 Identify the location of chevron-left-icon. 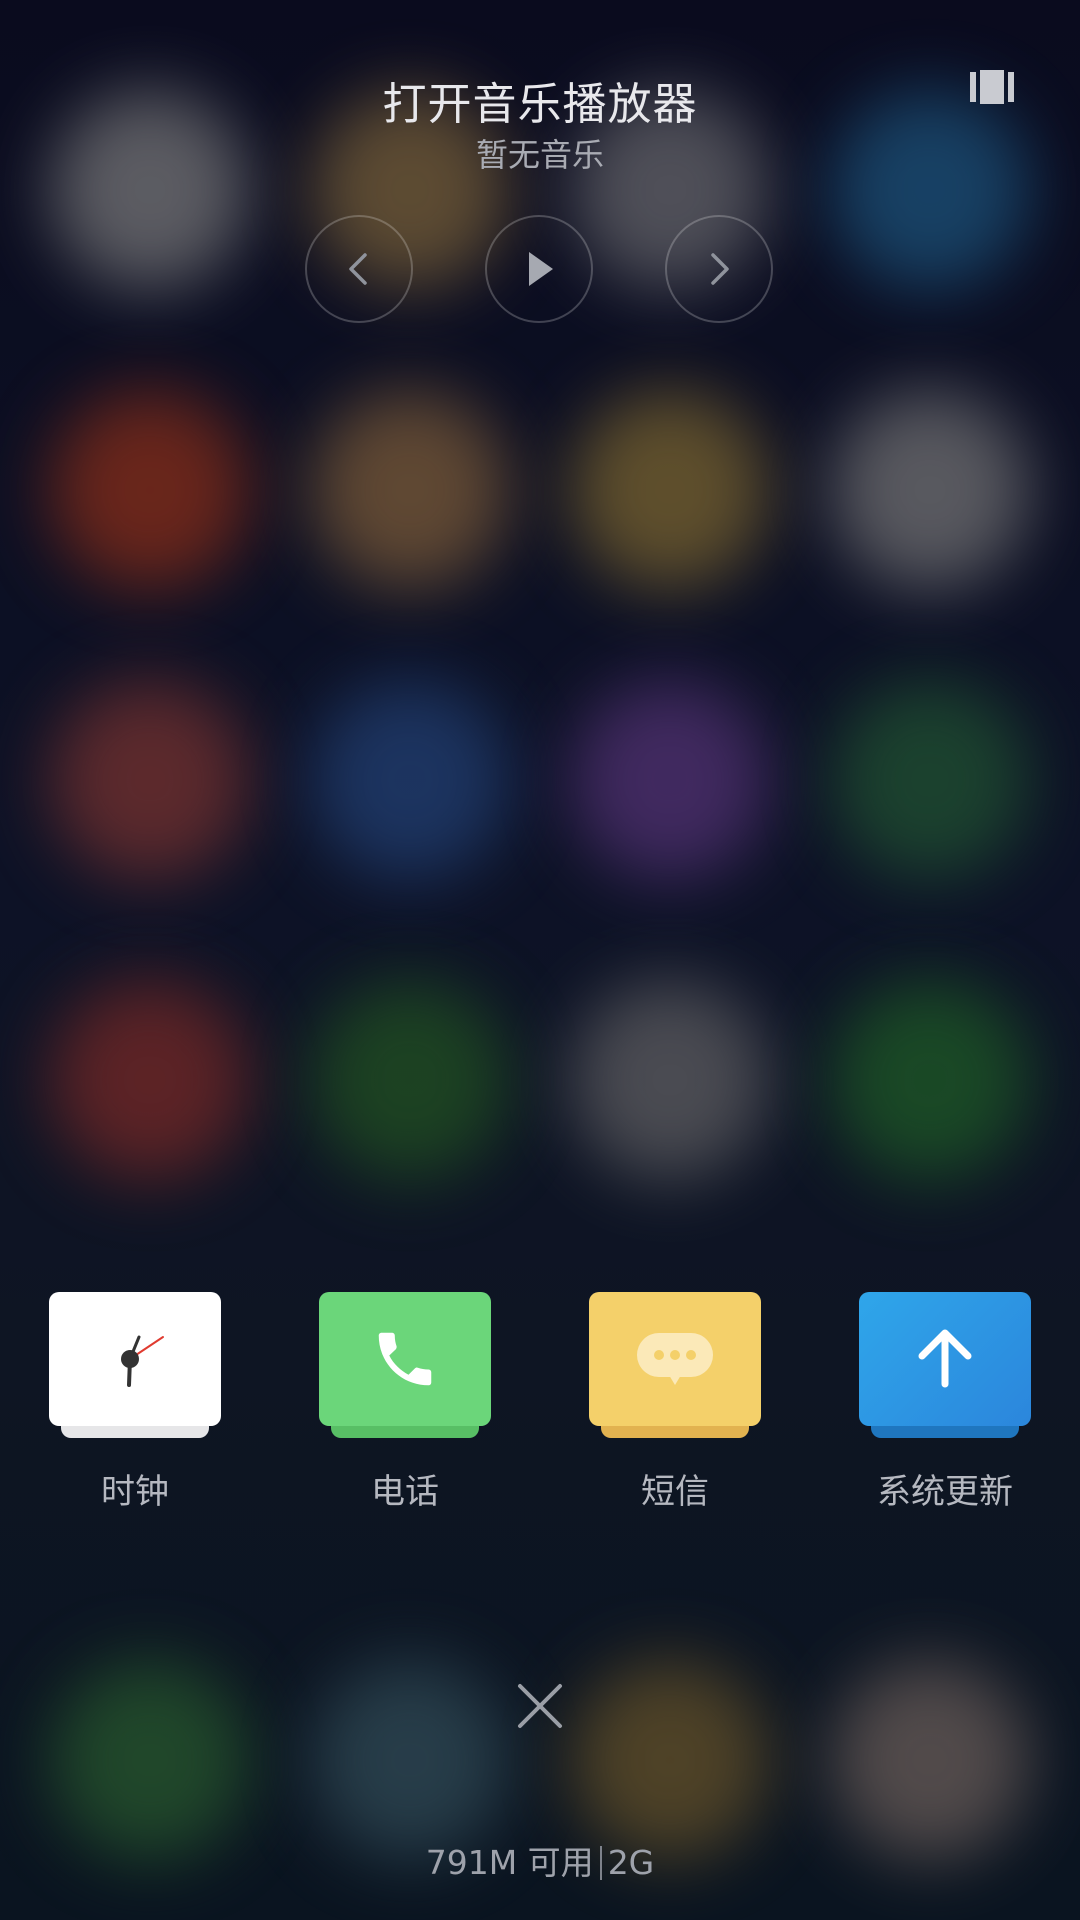
(359, 269).